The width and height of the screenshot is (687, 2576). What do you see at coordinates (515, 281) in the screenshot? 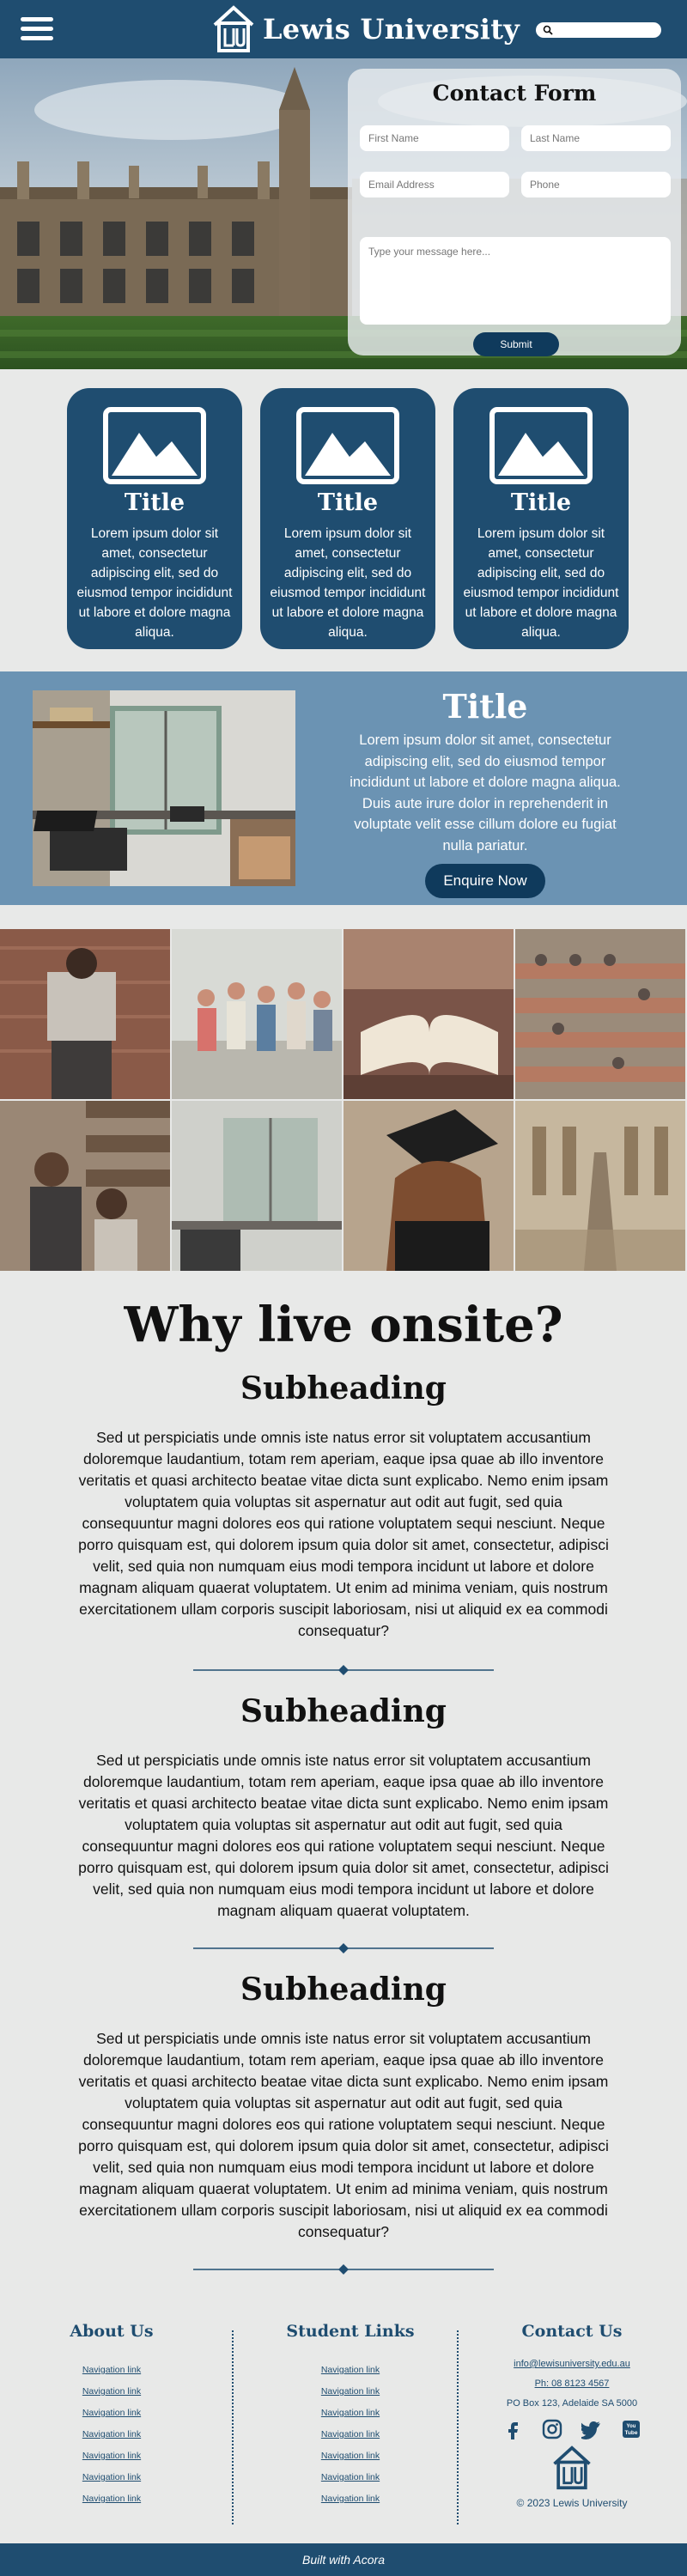
I see `message-field` at bounding box center [515, 281].